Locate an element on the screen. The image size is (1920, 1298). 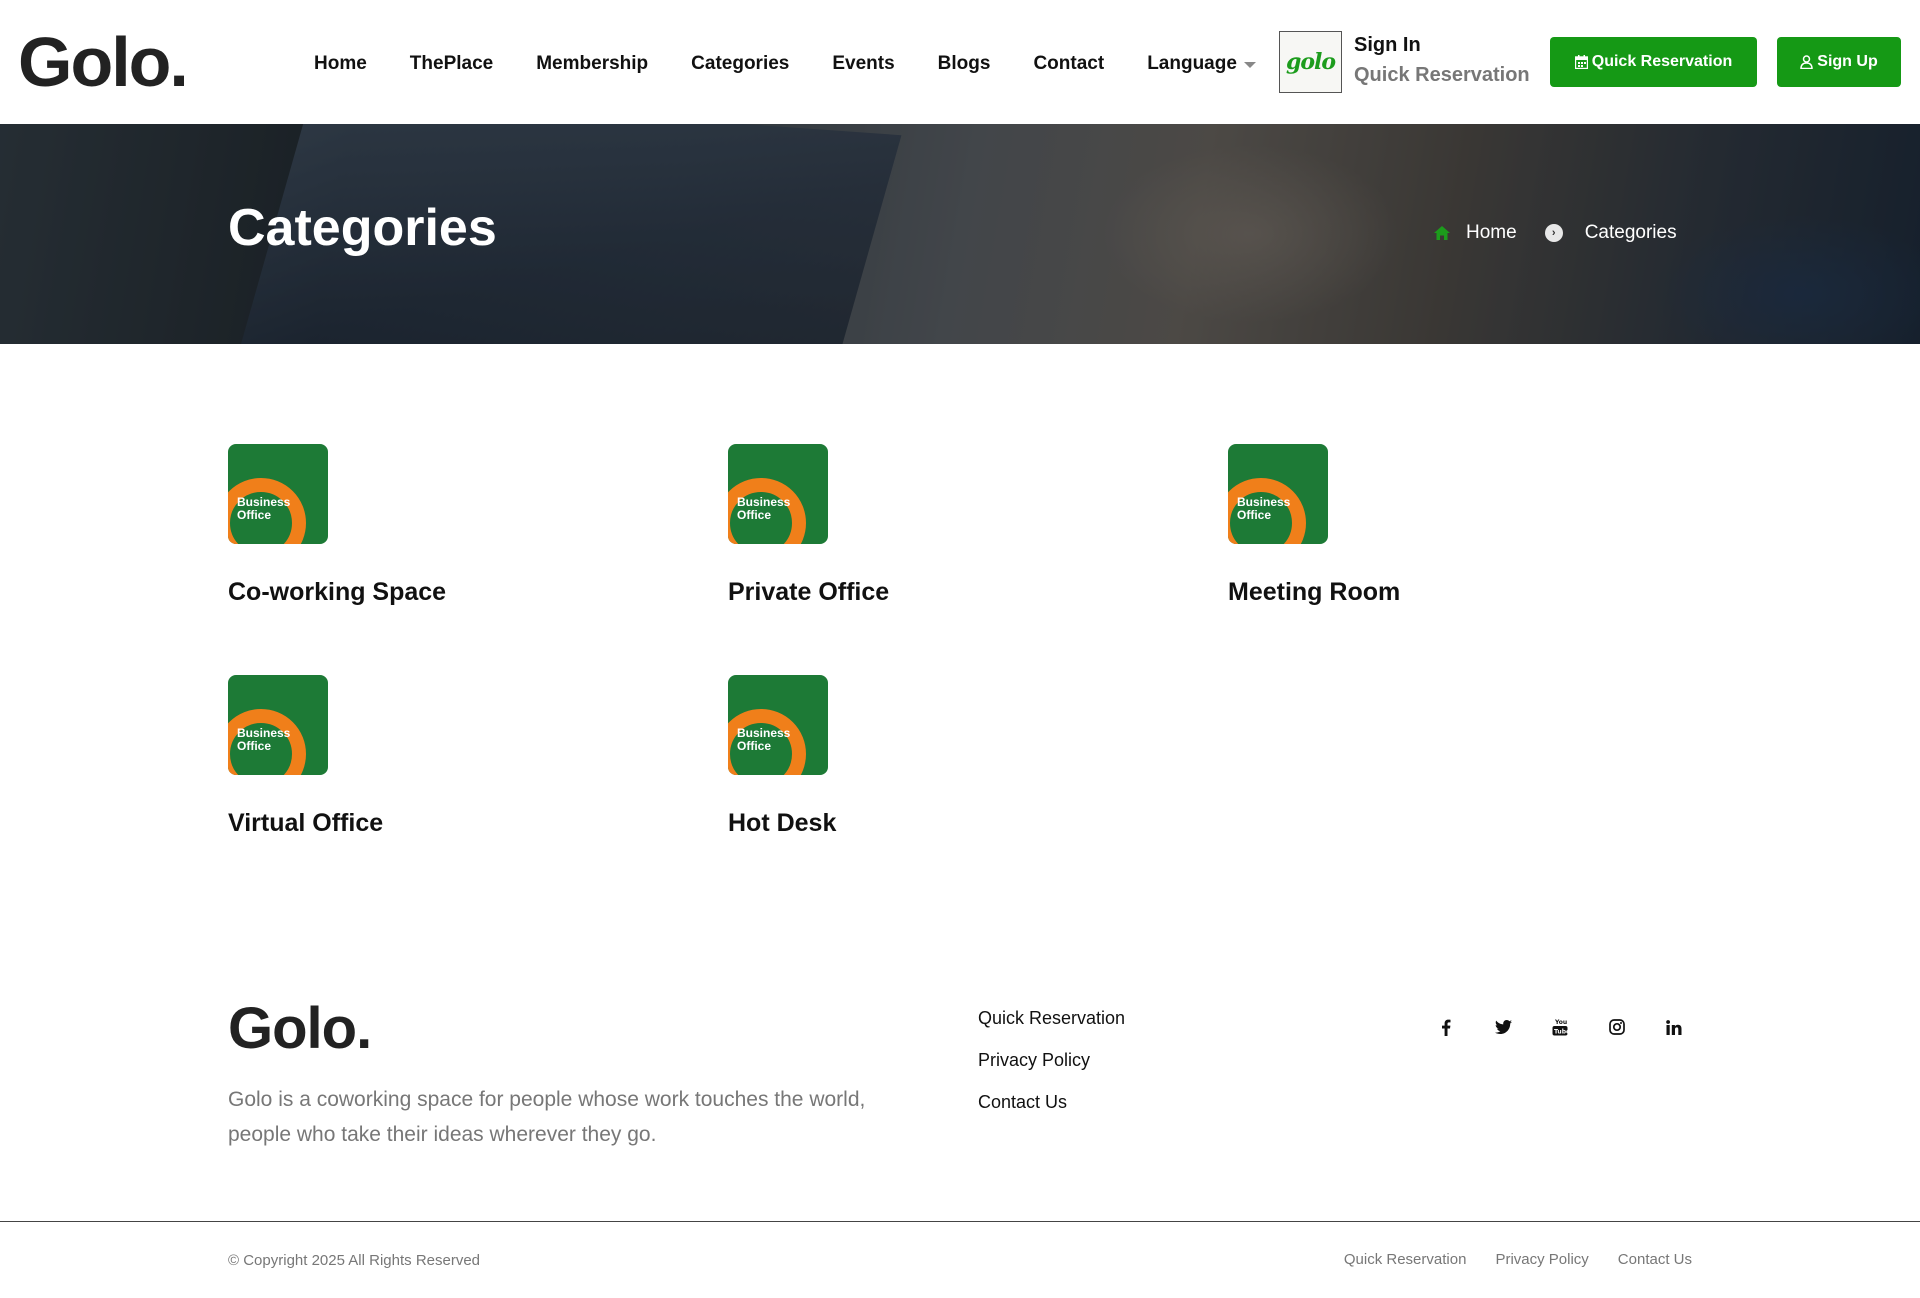
user-icon is located at coordinates (1807, 62).